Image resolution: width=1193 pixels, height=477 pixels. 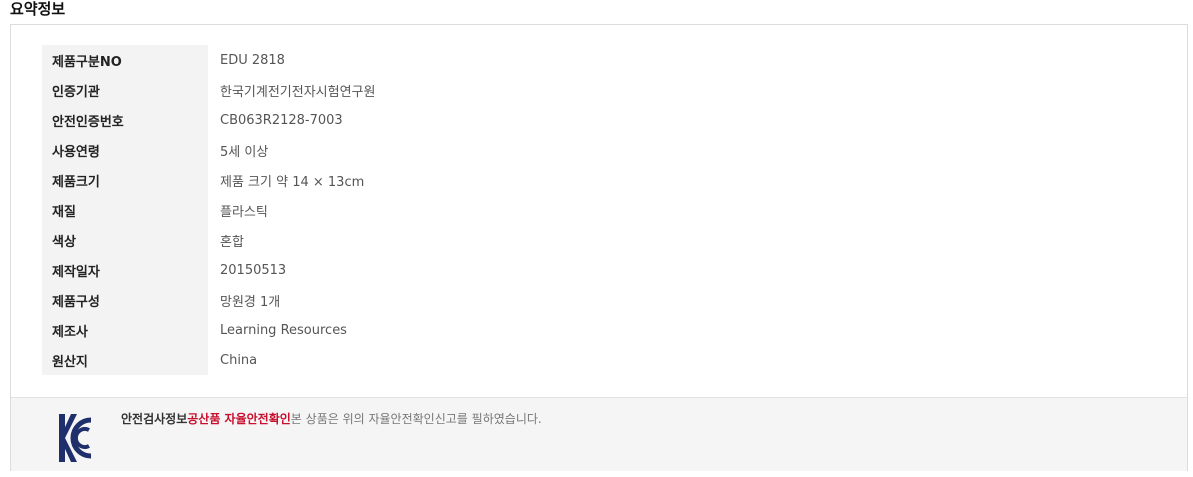 I want to click on spec-value: 제품 크기 약 14 × 13cm, so click(x=292, y=182).